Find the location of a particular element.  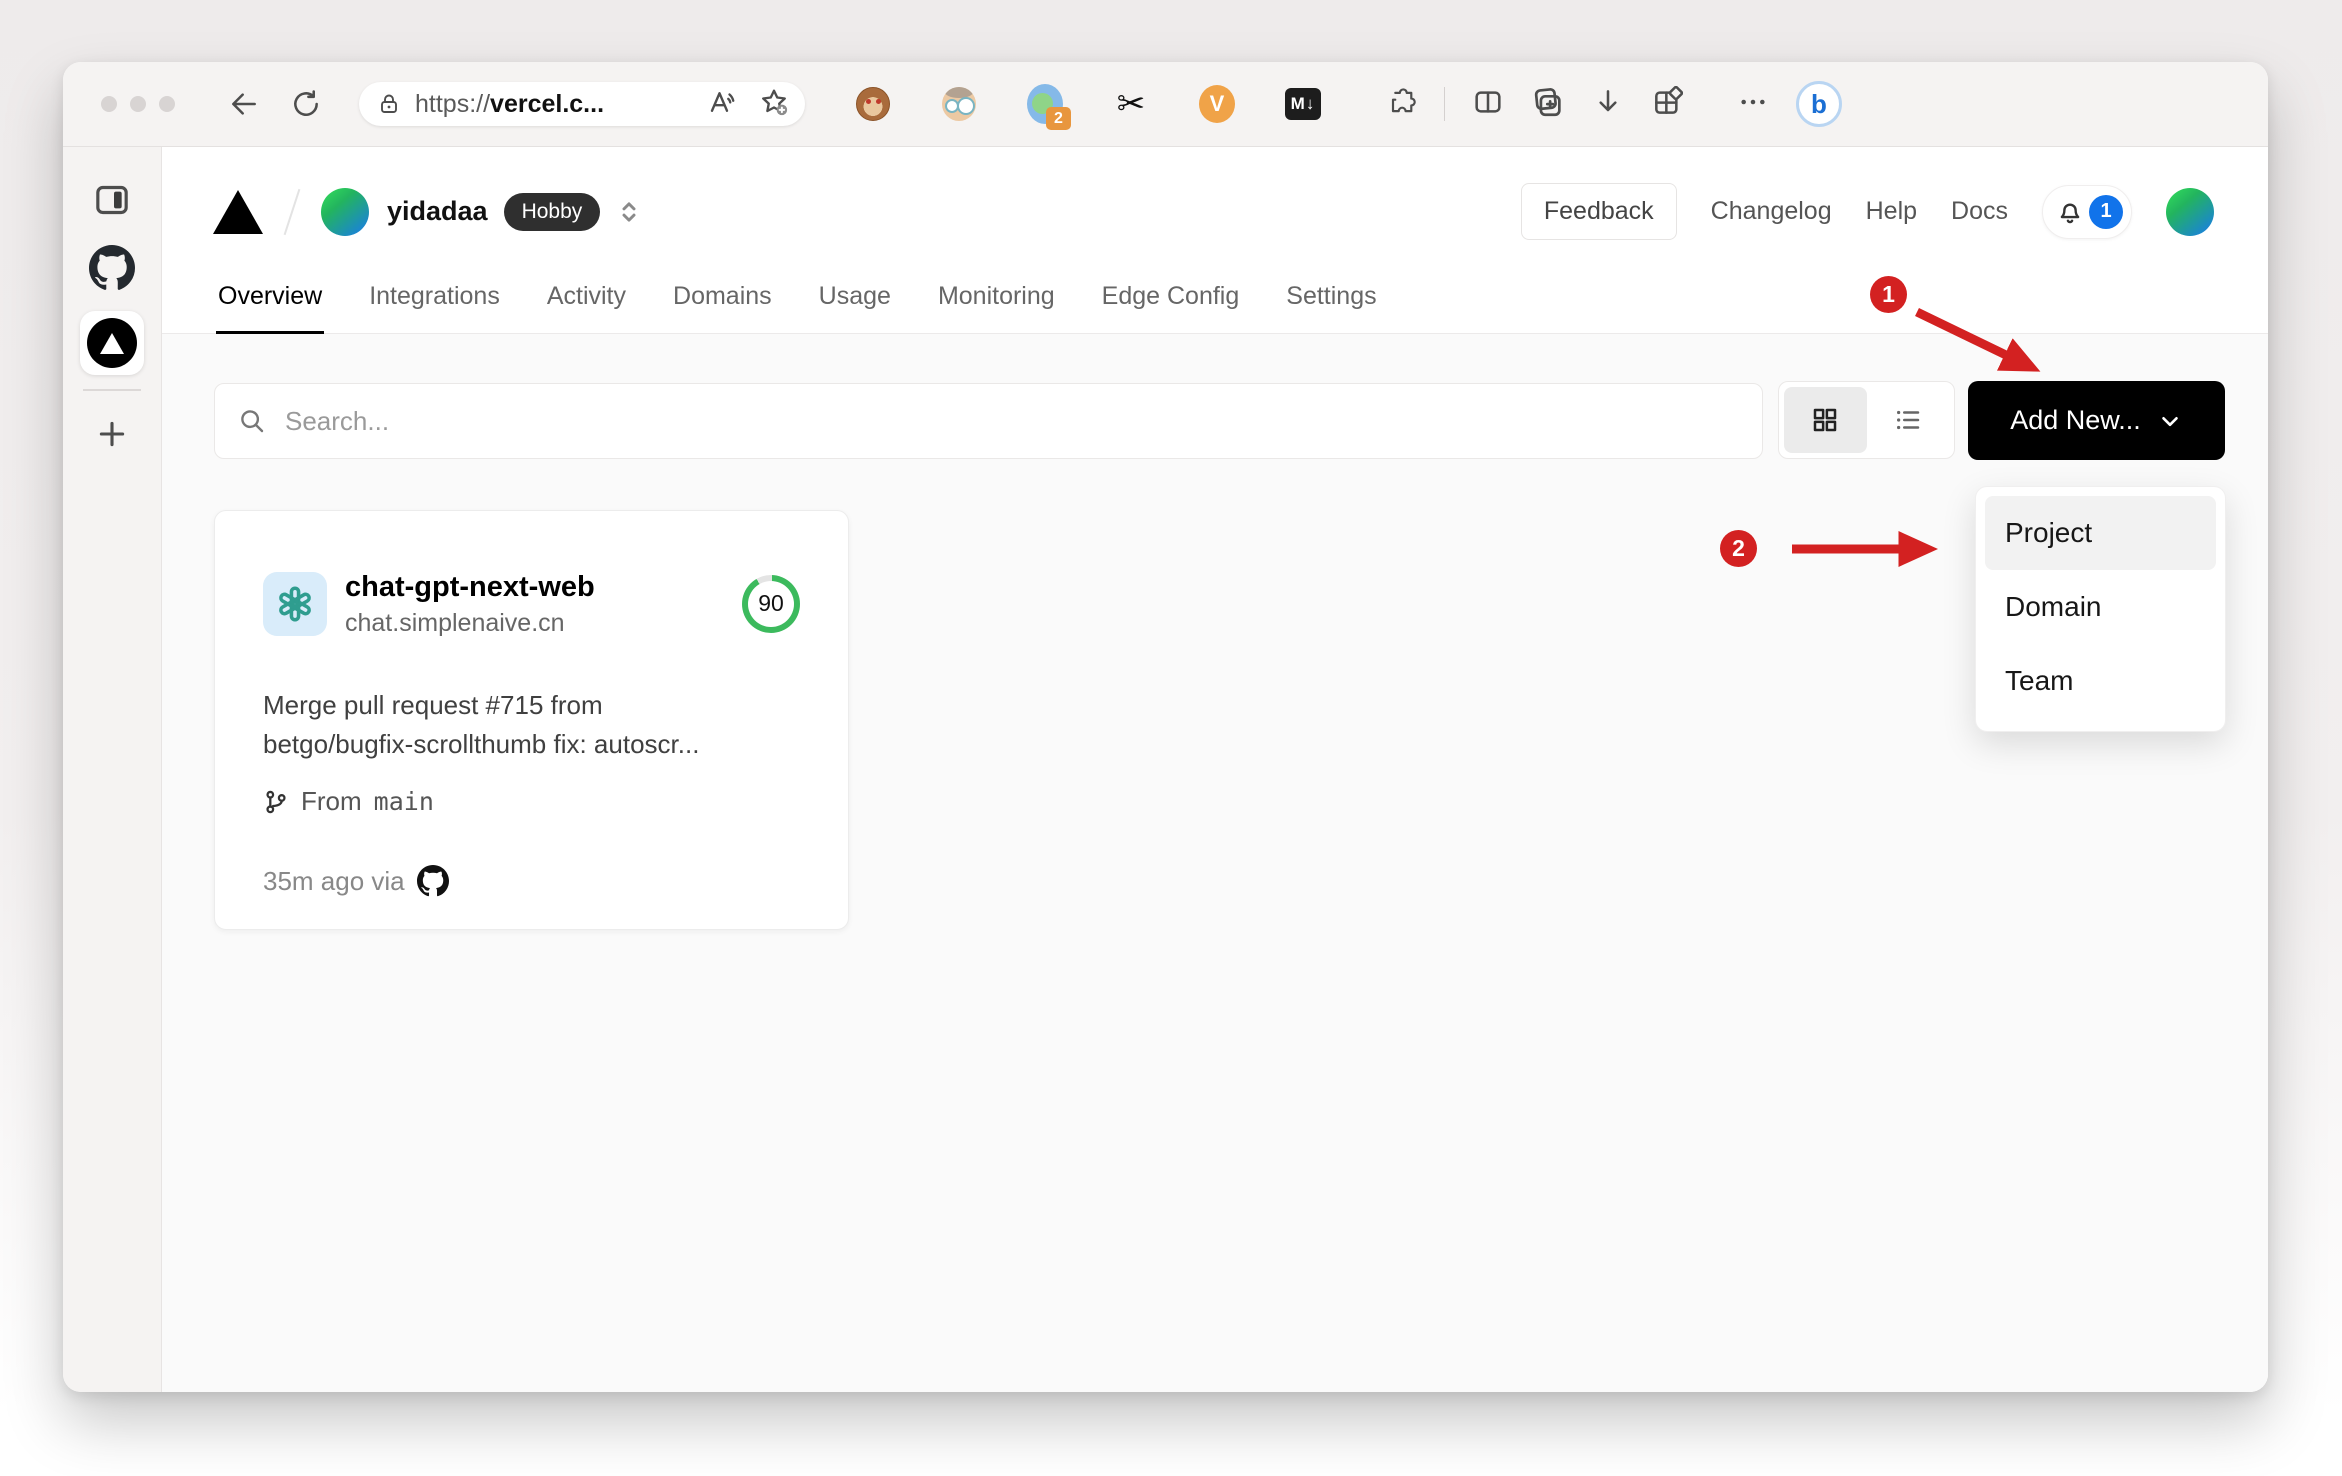

docs-link: Docs is located at coordinates (1979, 211).